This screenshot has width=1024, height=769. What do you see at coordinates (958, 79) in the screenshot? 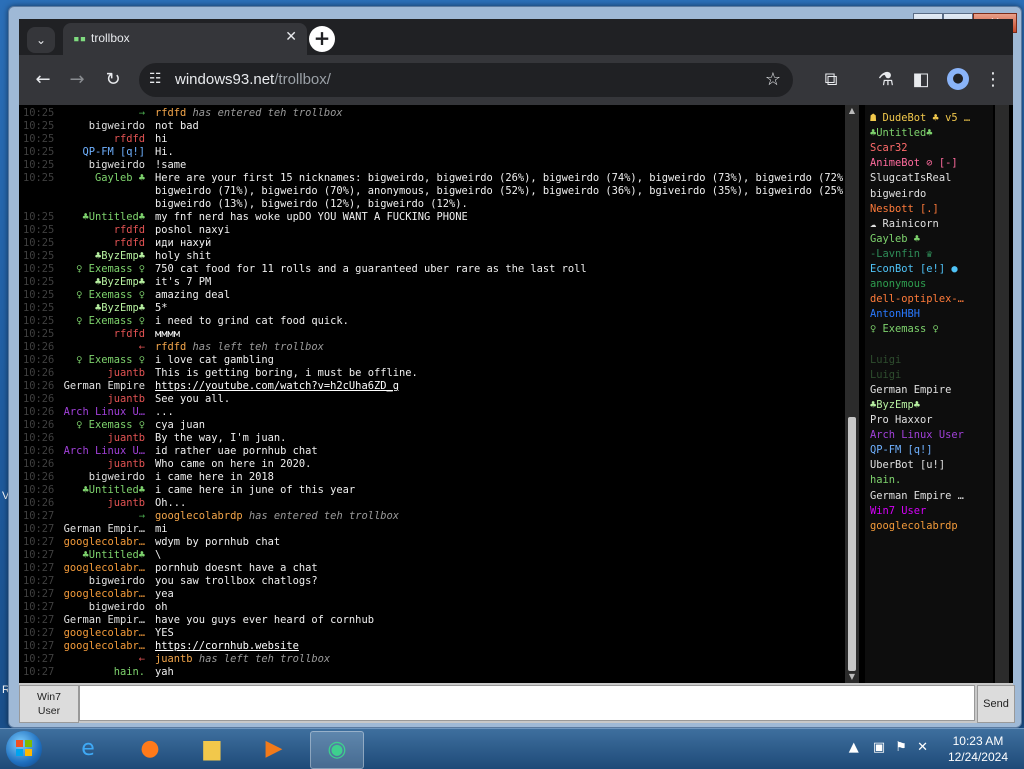
I see `profile-icon: ●` at bounding box center [958, 79].